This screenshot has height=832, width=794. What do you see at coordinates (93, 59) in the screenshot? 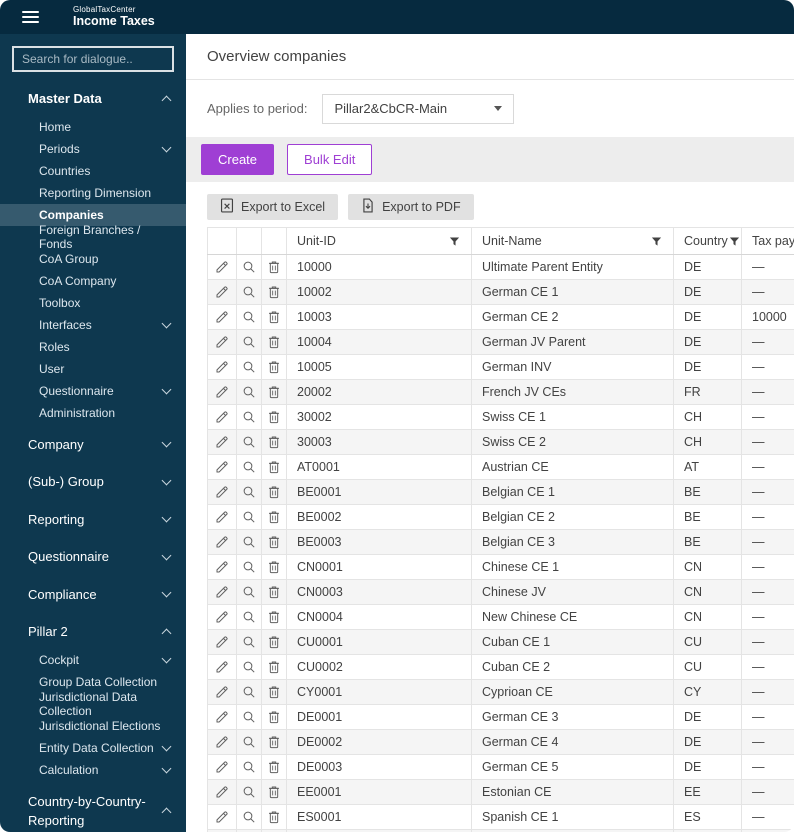
I see `search-input` at bounding box center [93, 59].